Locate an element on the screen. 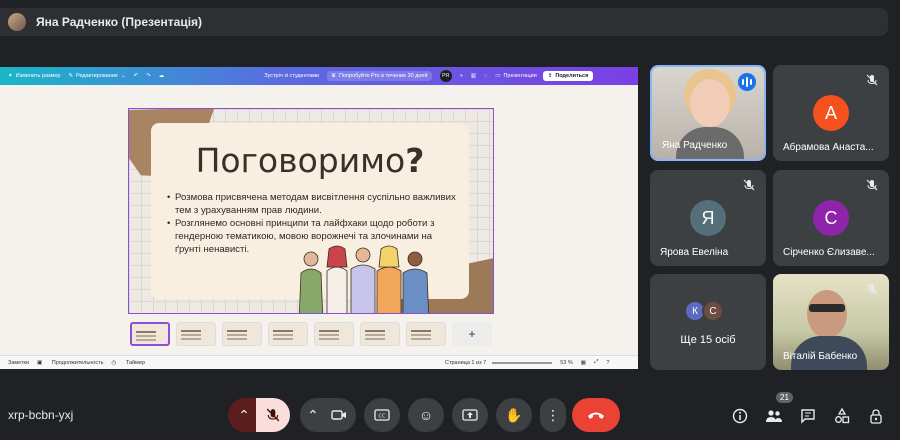  participant-tile: Яна Радченко is located at coordinates (708, 113).